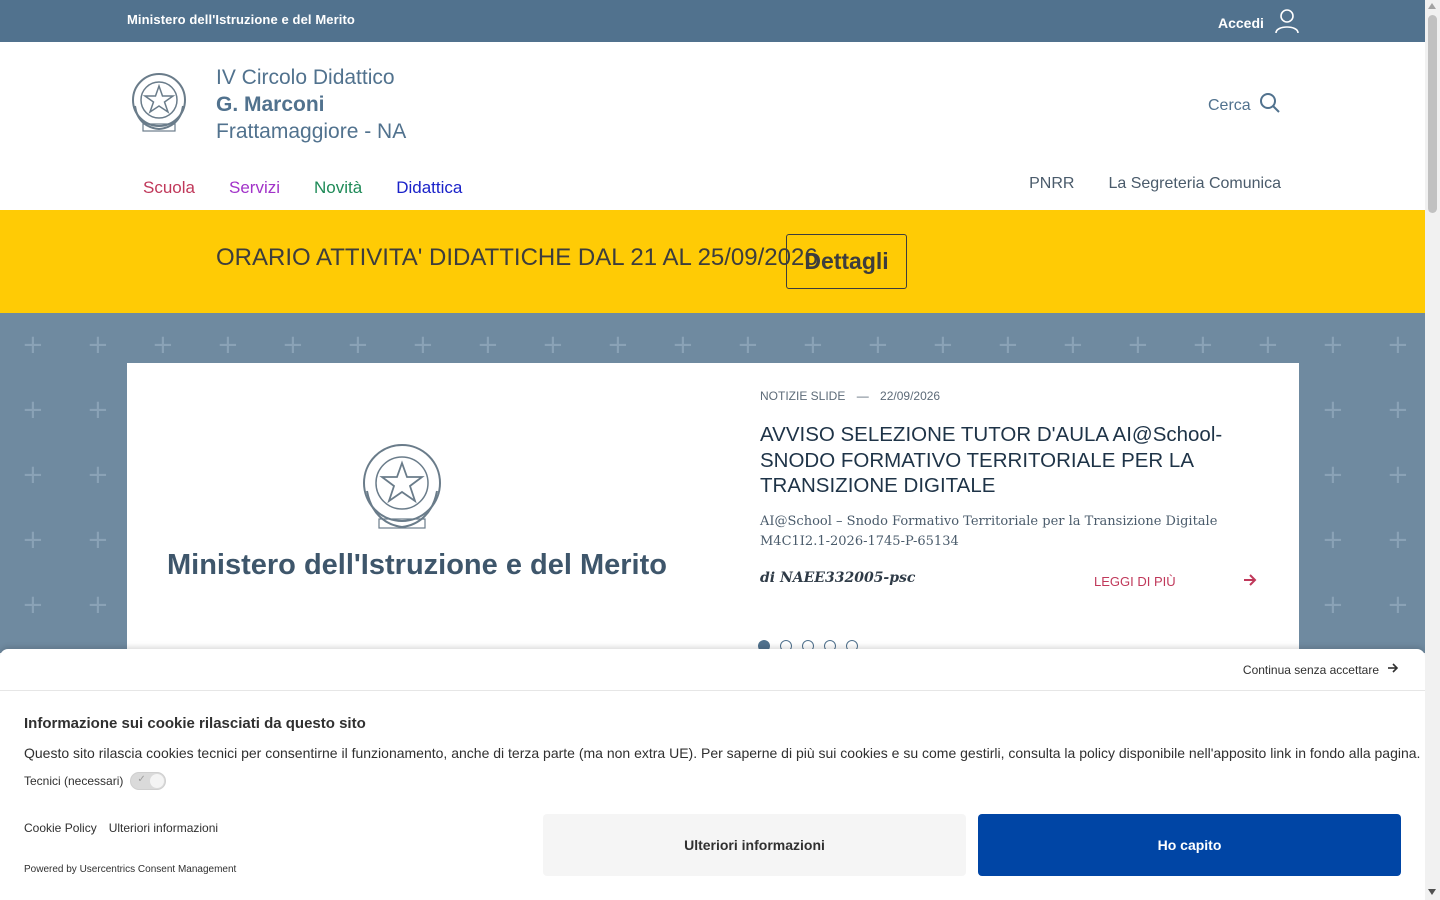 Image resolution: width=1440 pixels, height=900 pixels. Describe the element at coordinates (1270, 105) in the screenshot. I see `search-icon` at that location.